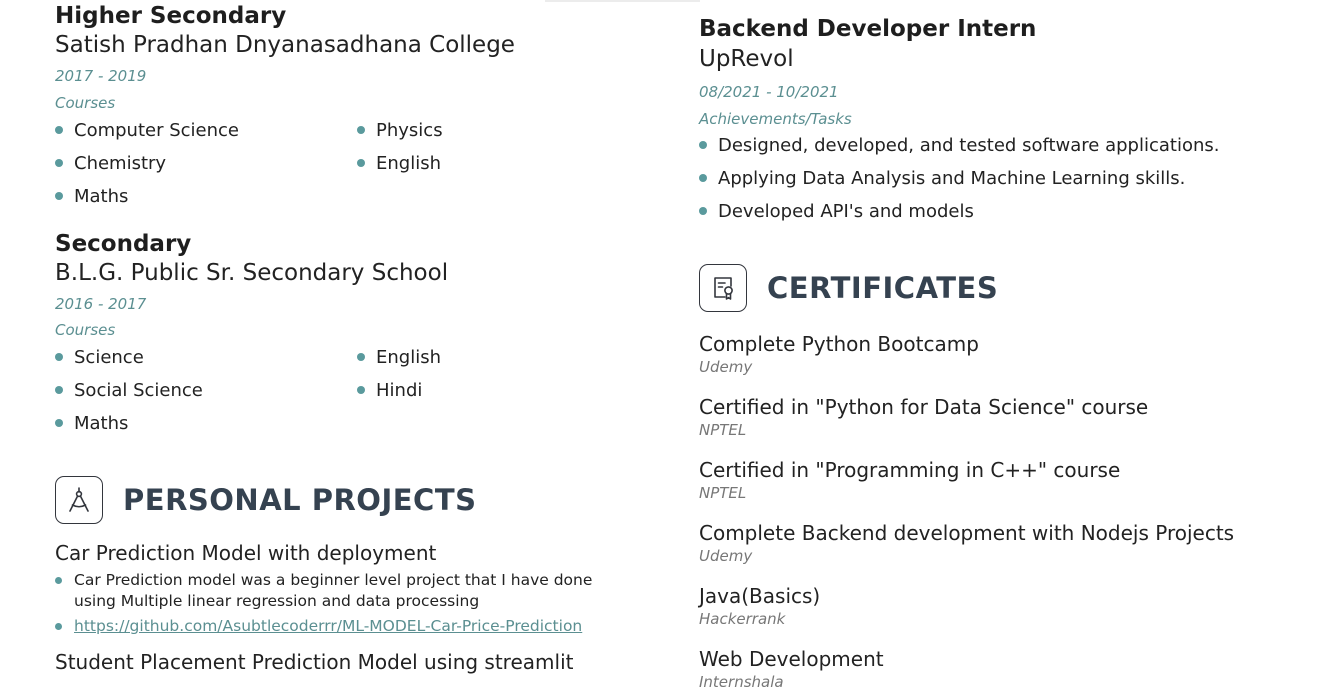 The image size is (1317, 696). I want to click on education-dates: 2017 - 2019, so click(101, 76).